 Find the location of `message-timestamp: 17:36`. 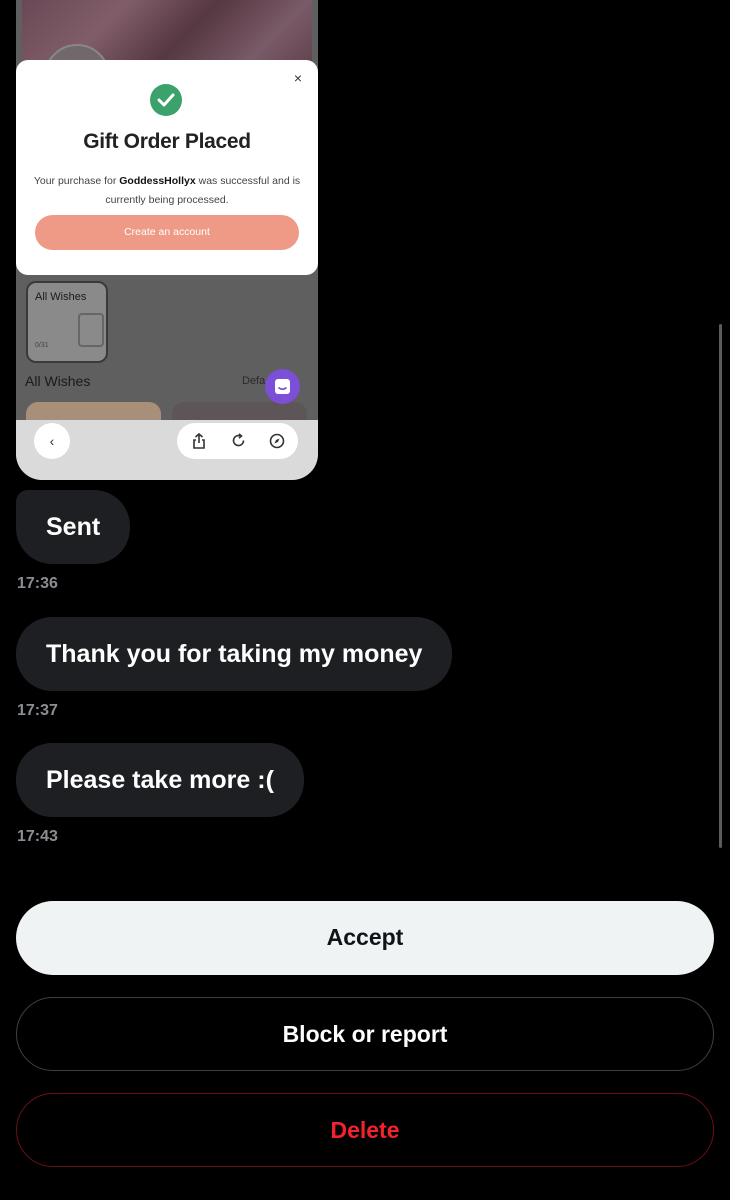

message-timestamp: 17:36 is located at coordinates (37, 583).